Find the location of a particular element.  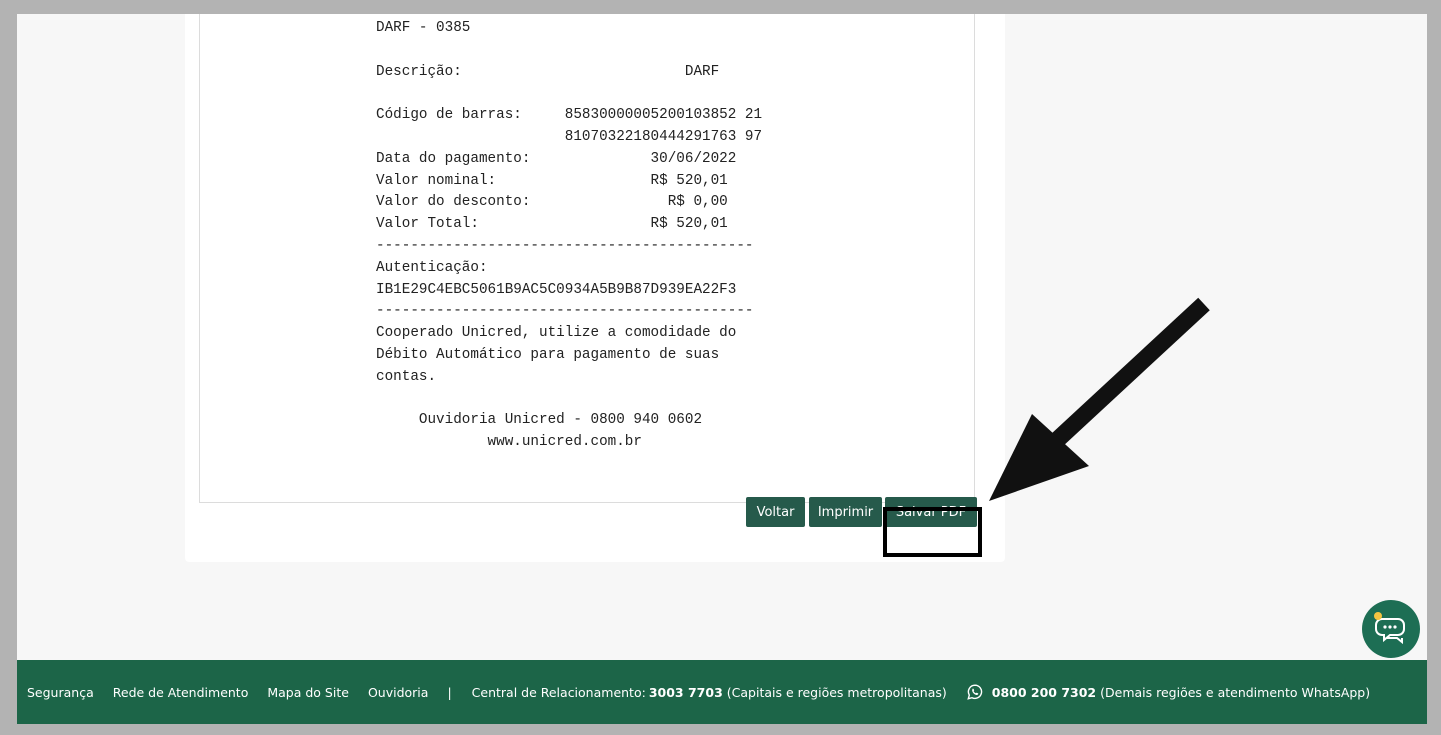

footer-link-mapa-do-site: Mapa do Site is located at coordinates (308, 692).